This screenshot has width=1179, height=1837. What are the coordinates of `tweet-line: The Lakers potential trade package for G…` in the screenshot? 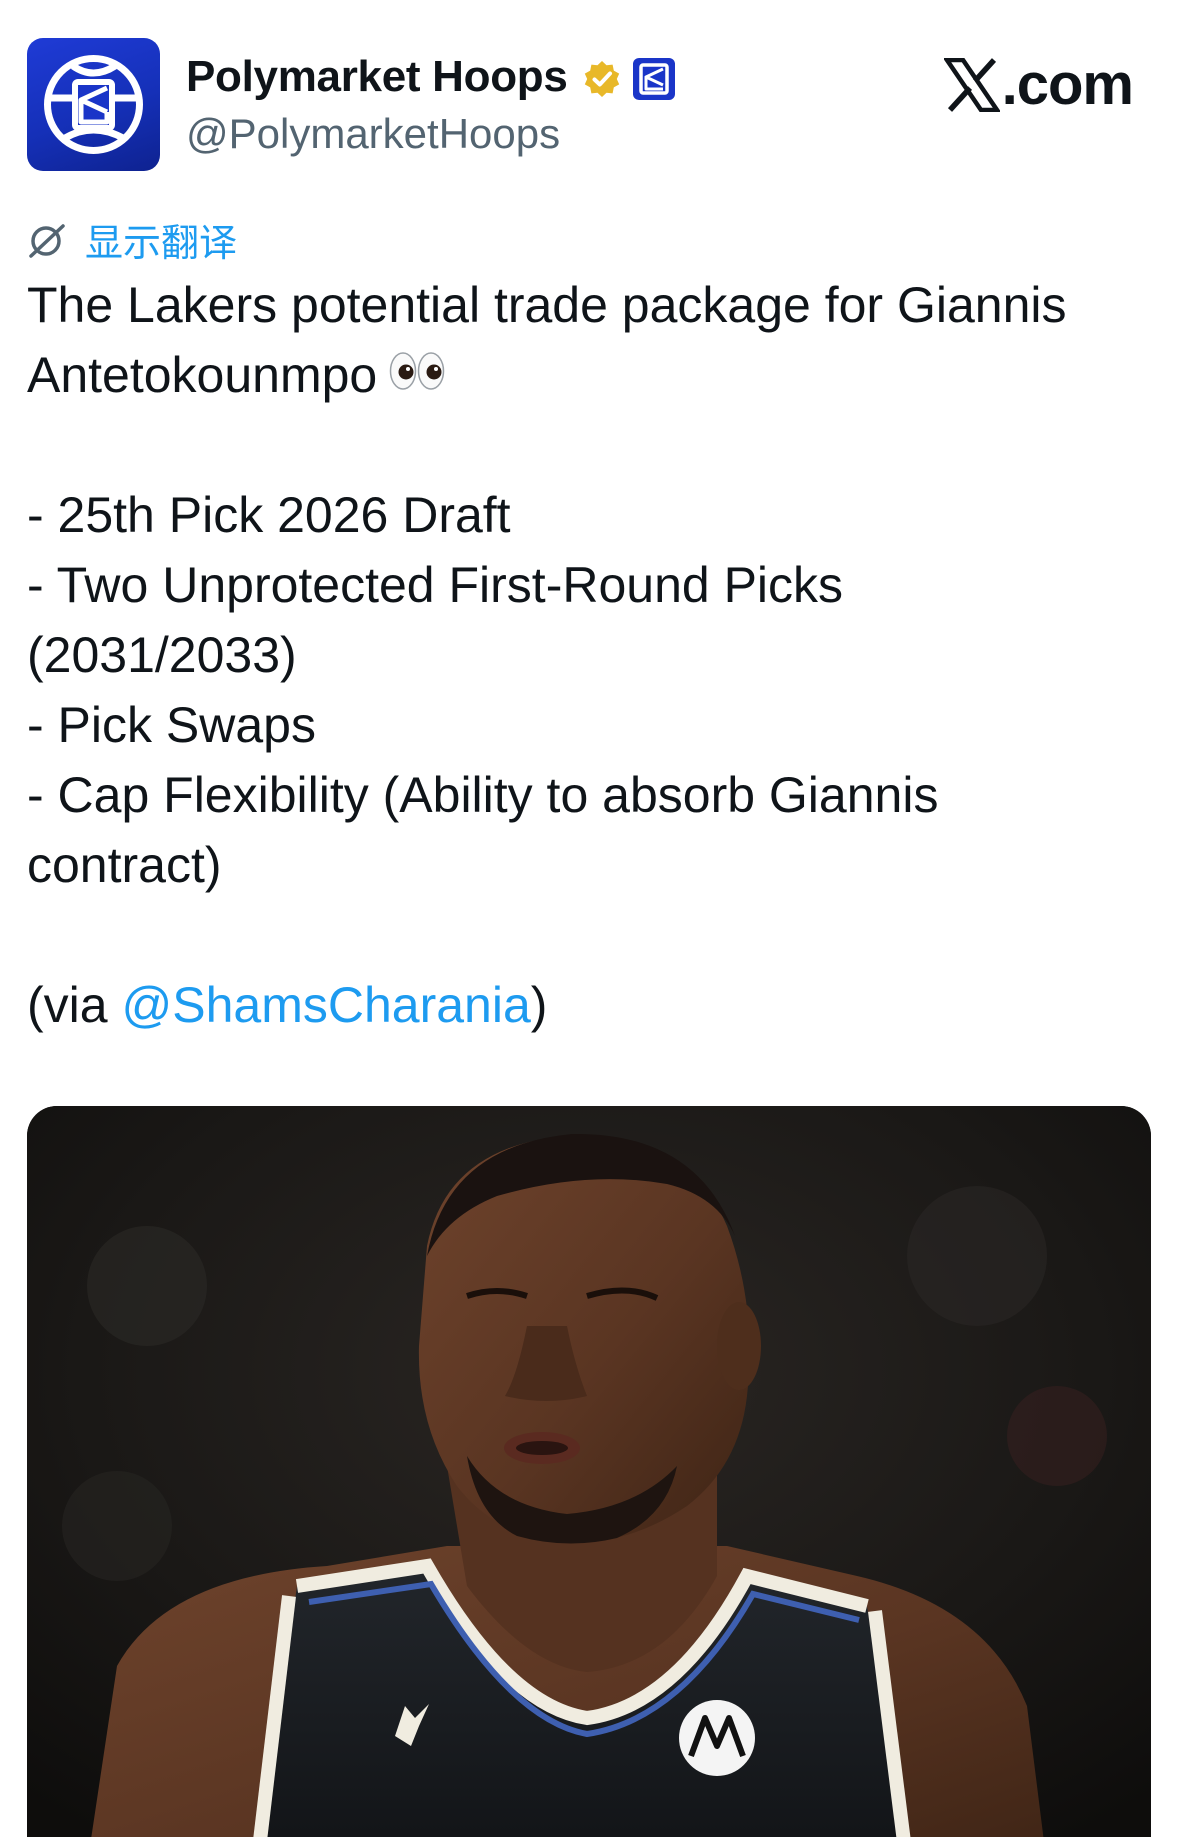 It's located at (547, 305).